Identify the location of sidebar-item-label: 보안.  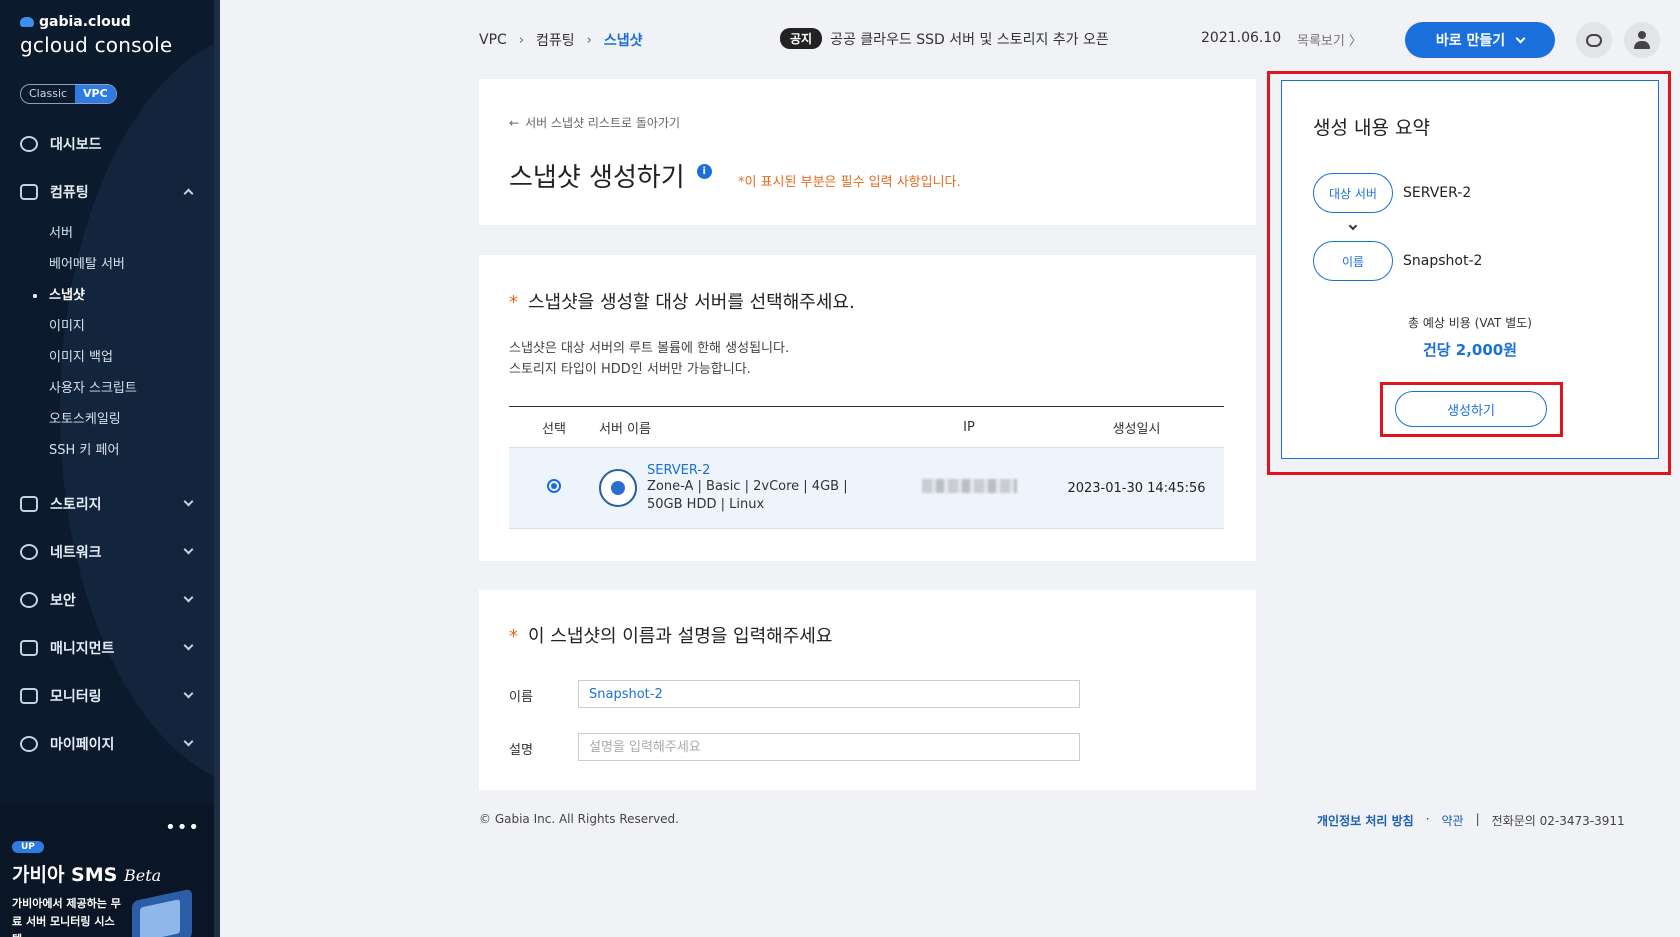
(63, 601).